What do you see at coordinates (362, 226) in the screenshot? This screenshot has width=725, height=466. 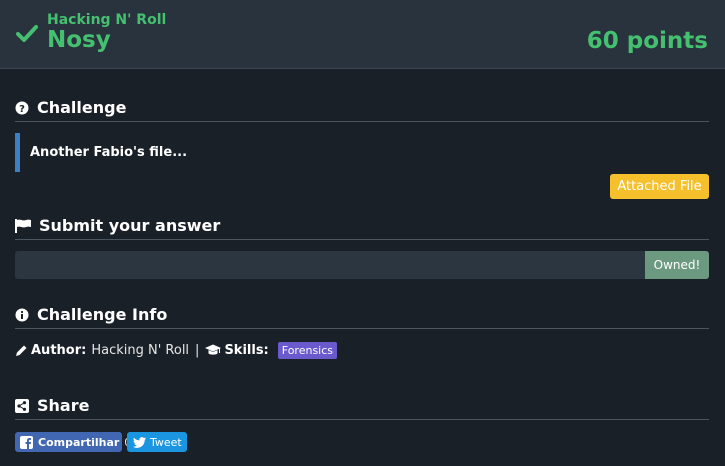 I see `submit-section-title: Submit your answer` at bounding box center [362, 226].